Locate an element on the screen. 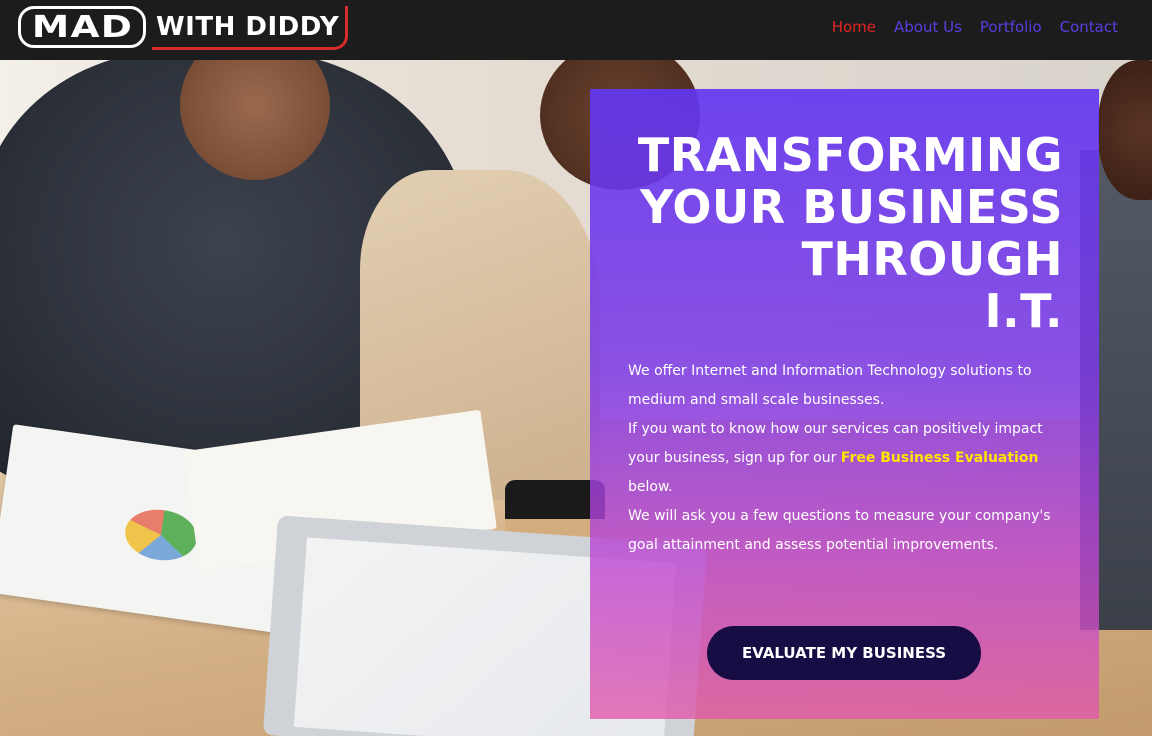  paragraph-2-text-after: below. is located at coordinates (650, 487).